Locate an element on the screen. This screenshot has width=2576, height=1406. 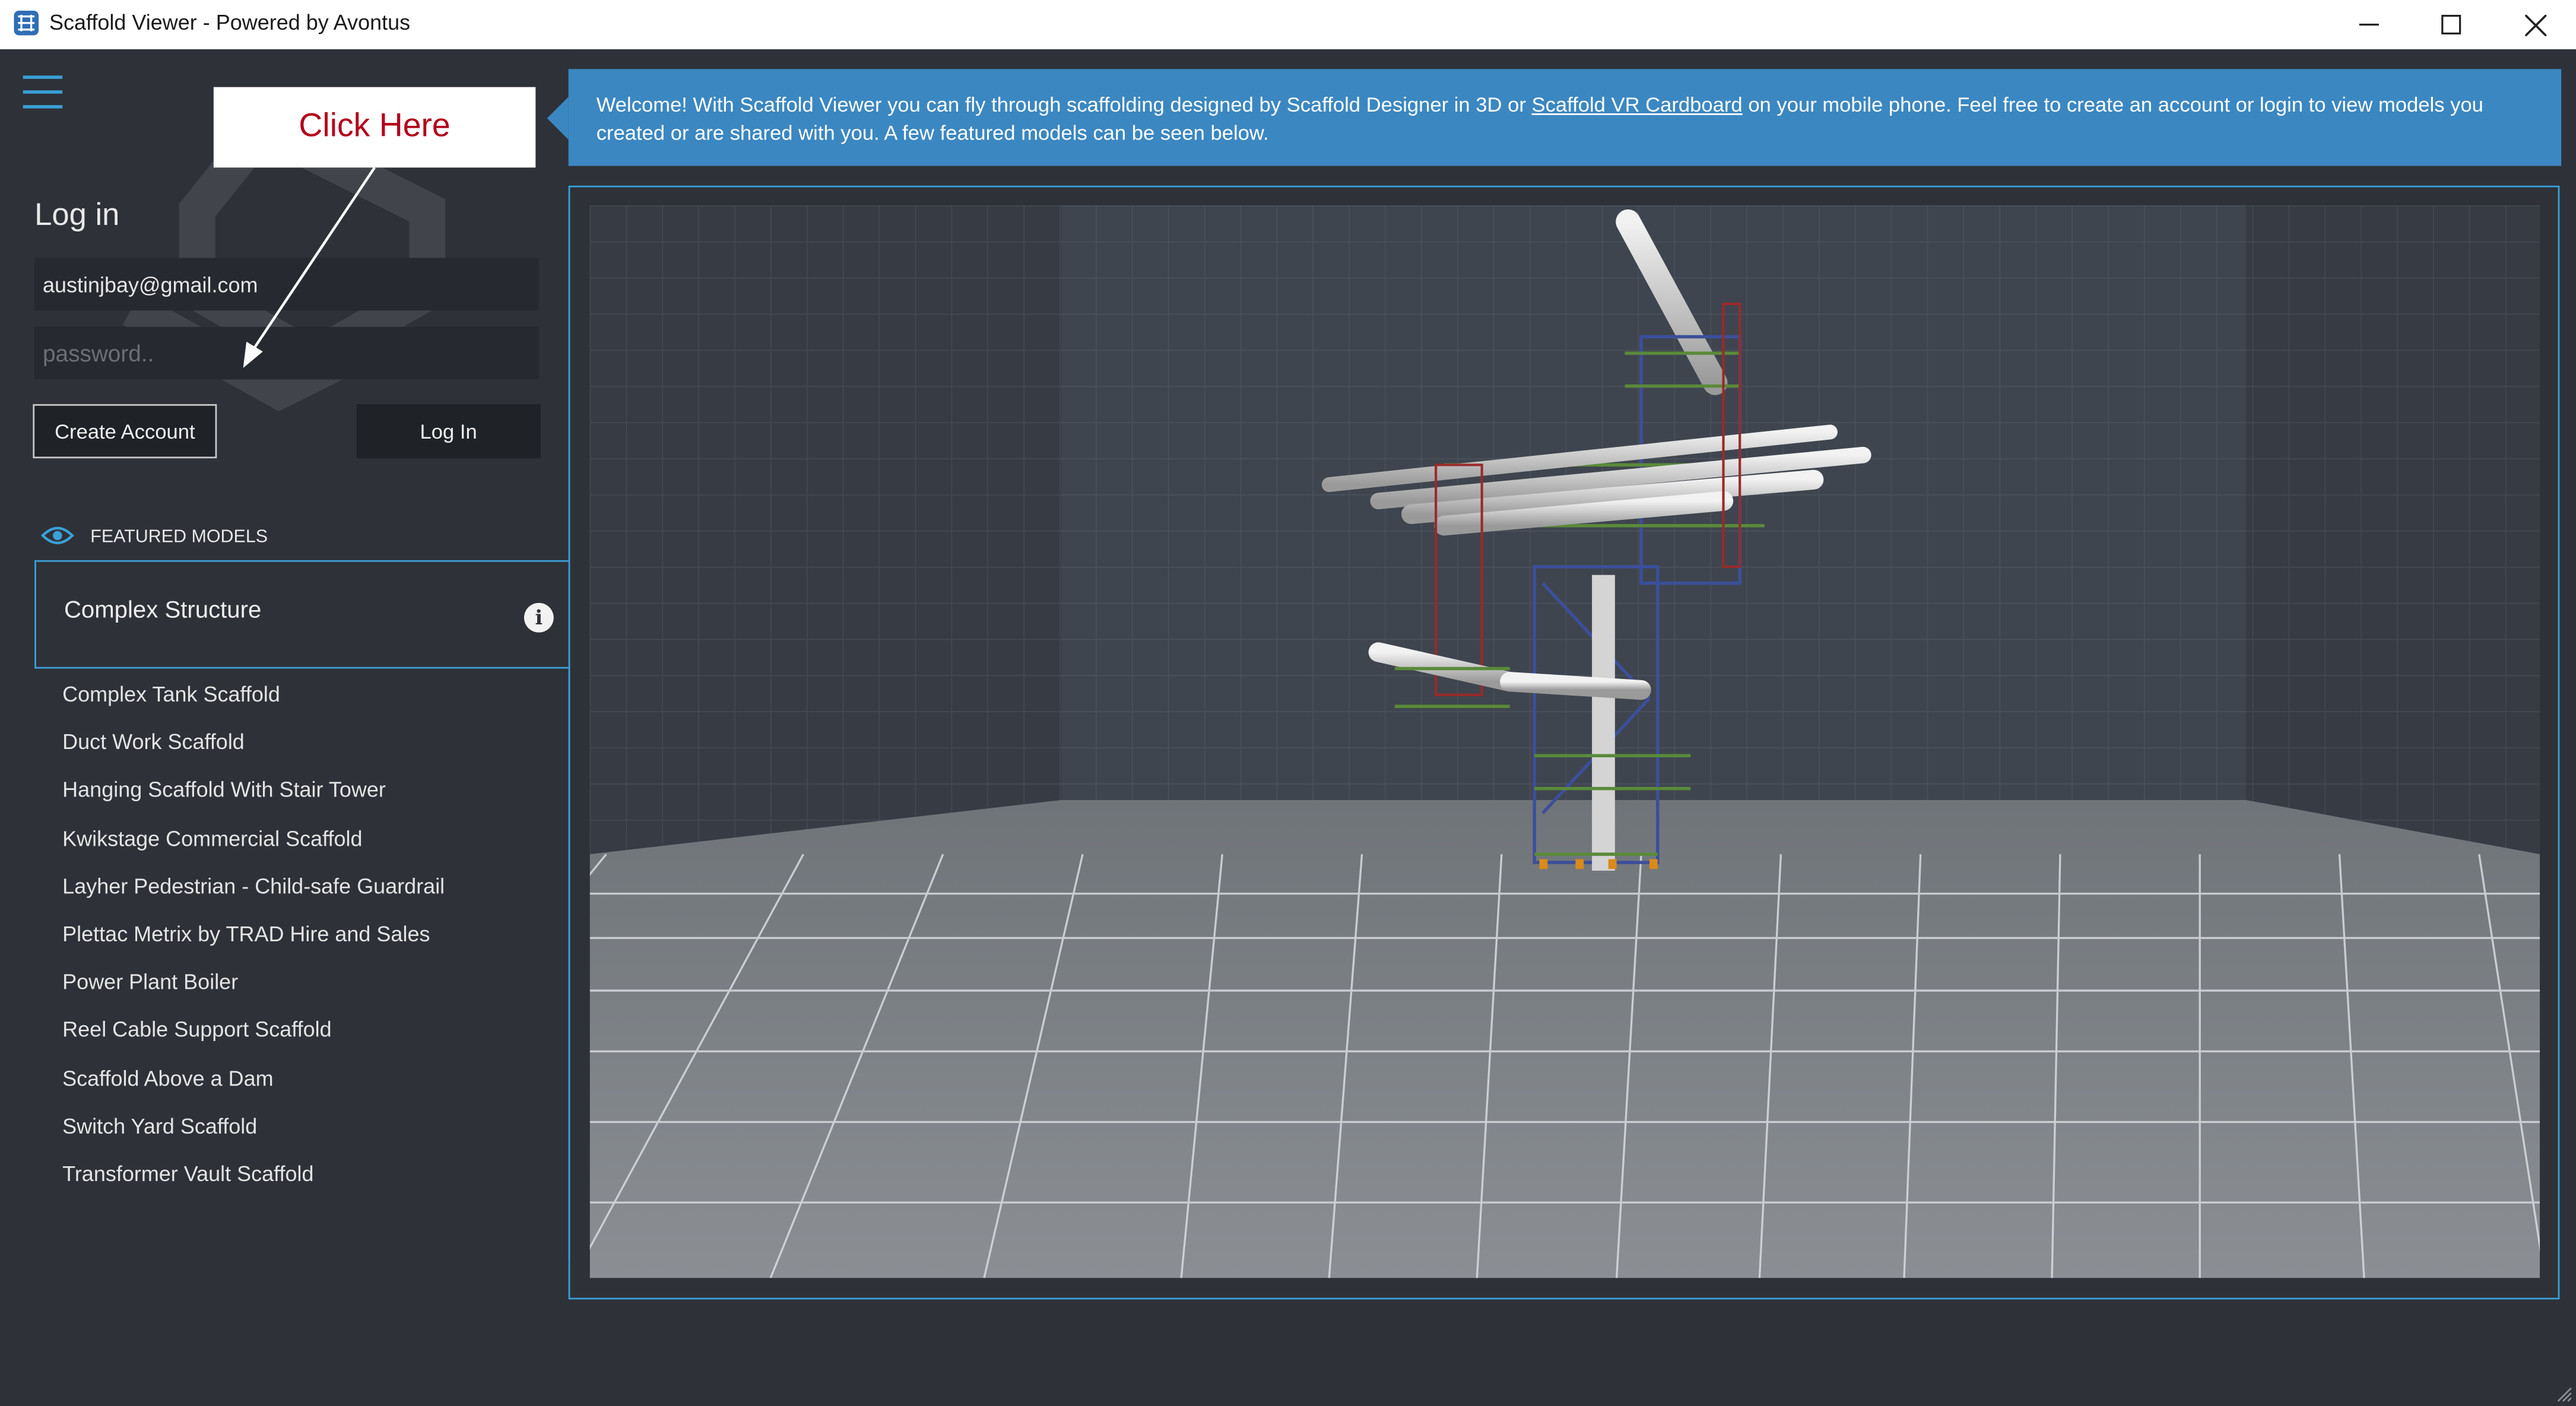
selected-model-item: Complex Structure i is located at coordinates (302, 615).